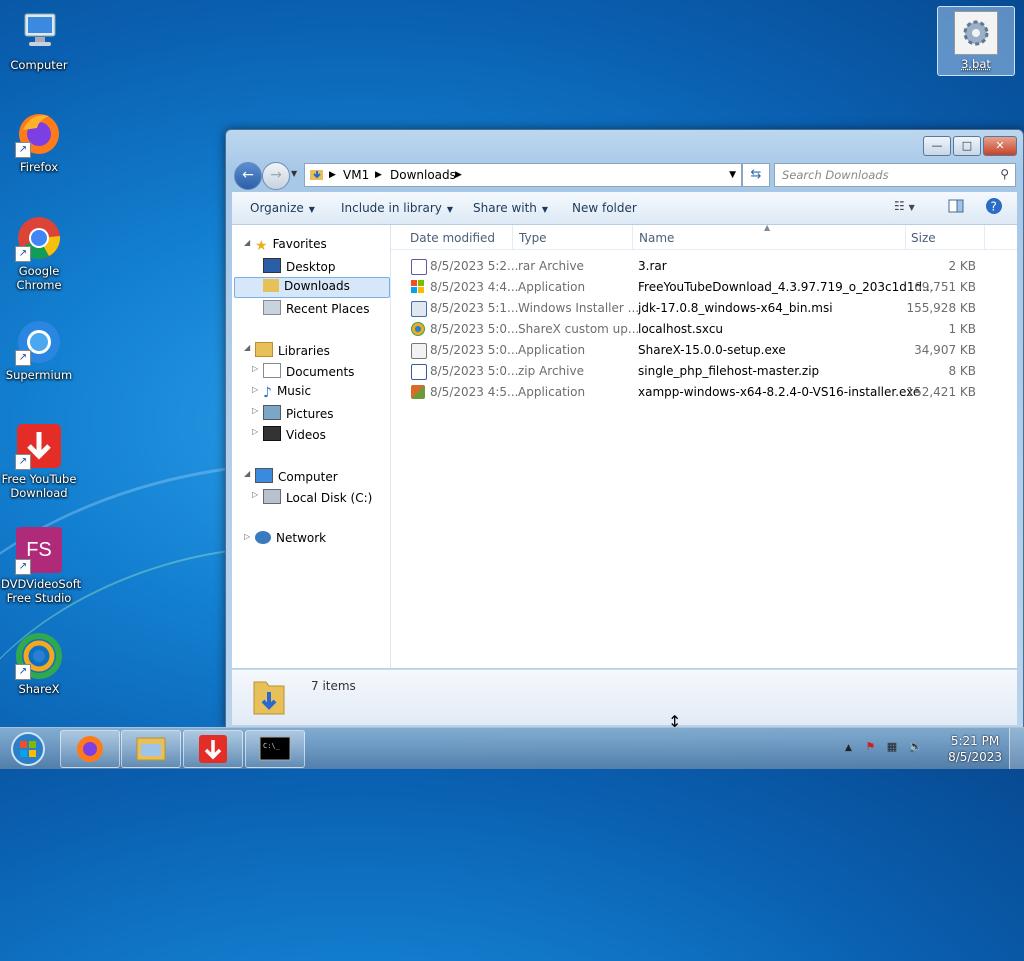 This screenshot has width=1024, height=961. Describe the element at coordinates (41, 566) in the screenshot. I see `desktop-icon-dvdvideosoft: FS ↗ DVDVideoSoft Free Studio` at that location.